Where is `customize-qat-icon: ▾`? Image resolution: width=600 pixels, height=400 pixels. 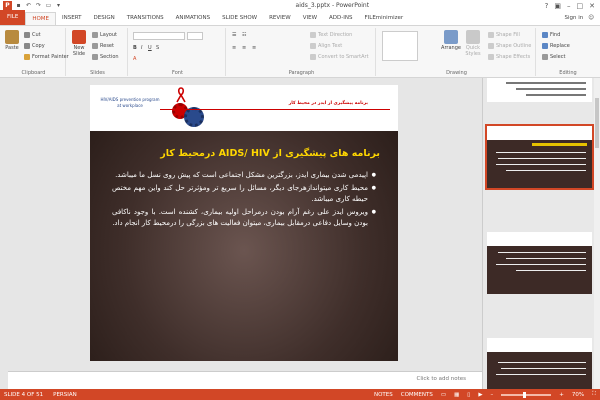 customize-qat-icon: ▾ is located at coordinates (58, 5).